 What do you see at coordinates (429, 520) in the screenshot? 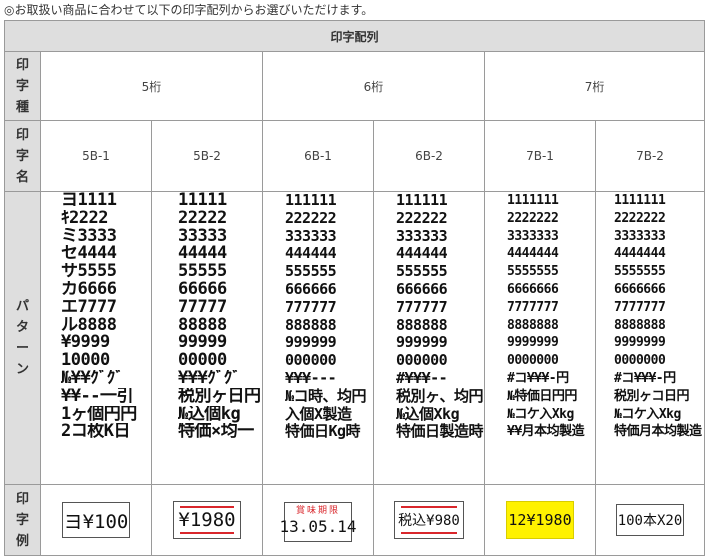
I see `example-6b2: 税込¥980` at bounding box center [429, 520].